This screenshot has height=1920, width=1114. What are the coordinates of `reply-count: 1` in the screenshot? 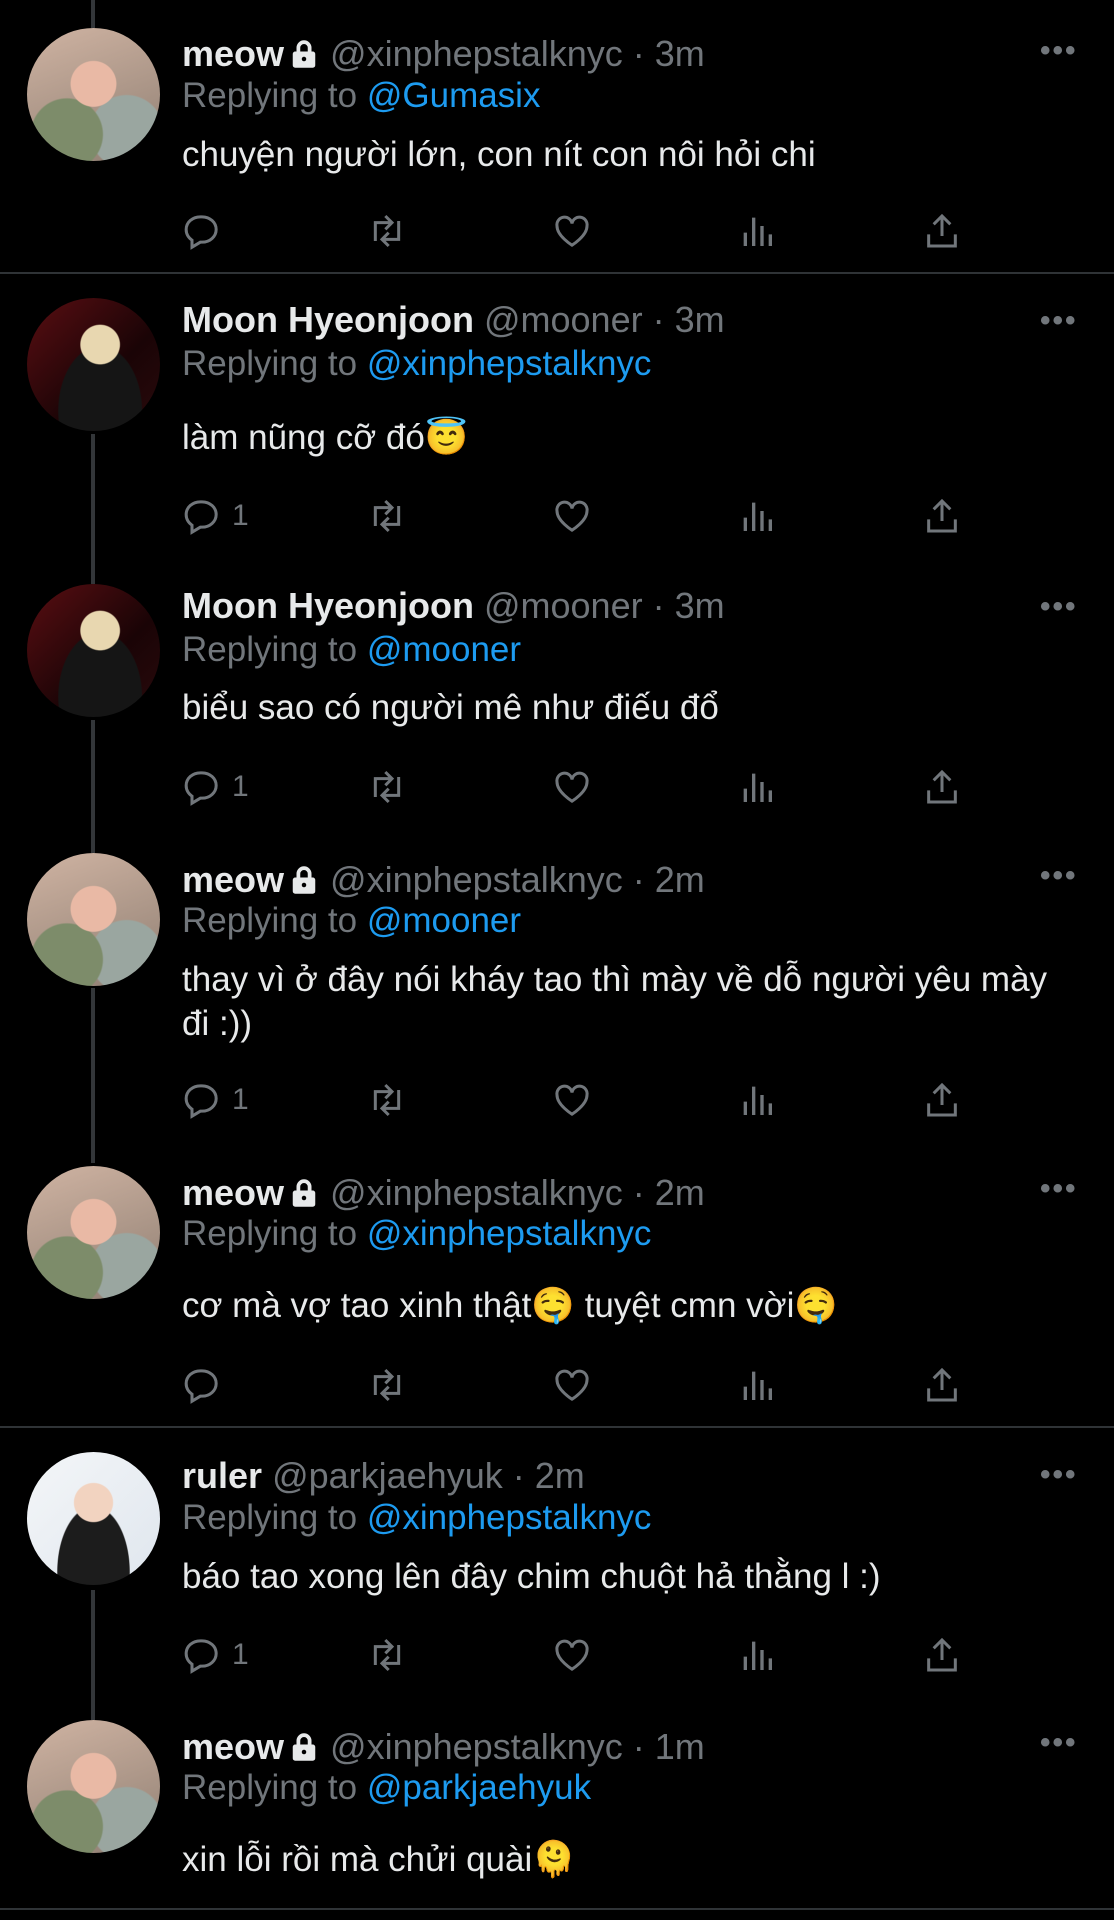 It's located at (240, 786).